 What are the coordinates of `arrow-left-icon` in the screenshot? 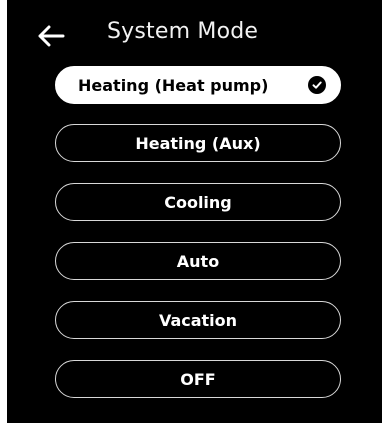 It's located at (51, 36).